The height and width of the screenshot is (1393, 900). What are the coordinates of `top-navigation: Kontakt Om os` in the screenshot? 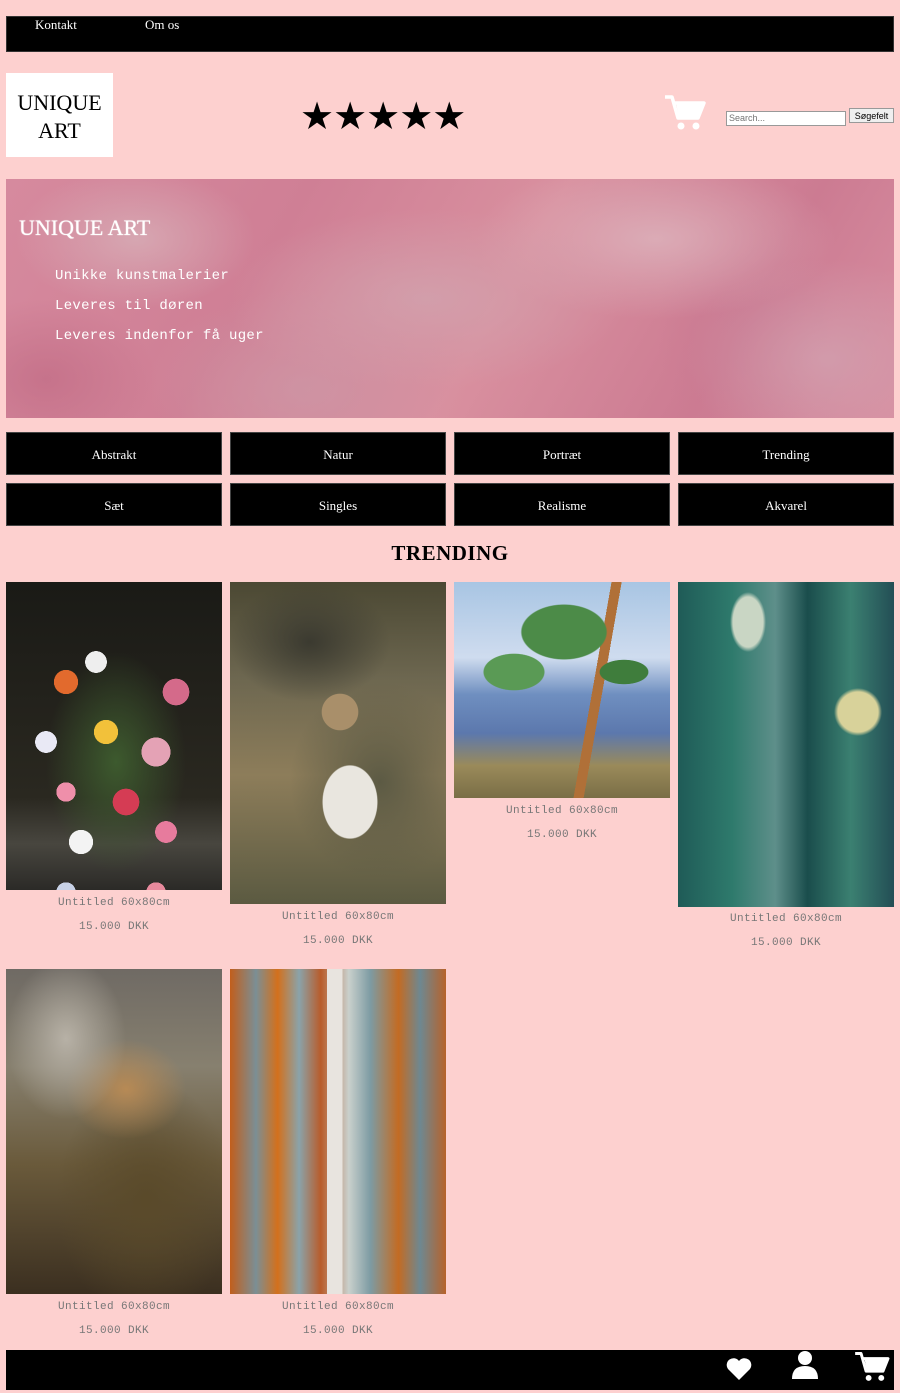 It's located at (450, 34).